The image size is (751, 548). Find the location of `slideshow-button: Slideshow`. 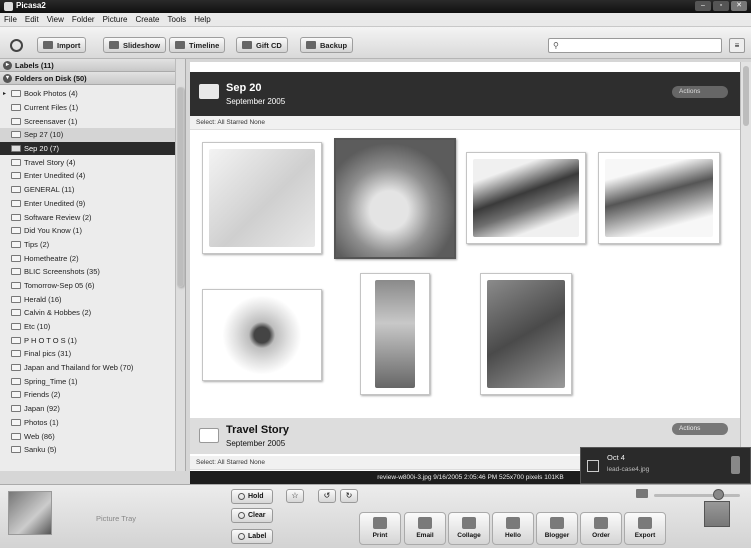

slideshow-button: Slideshow is located at coordinates (135, 45).